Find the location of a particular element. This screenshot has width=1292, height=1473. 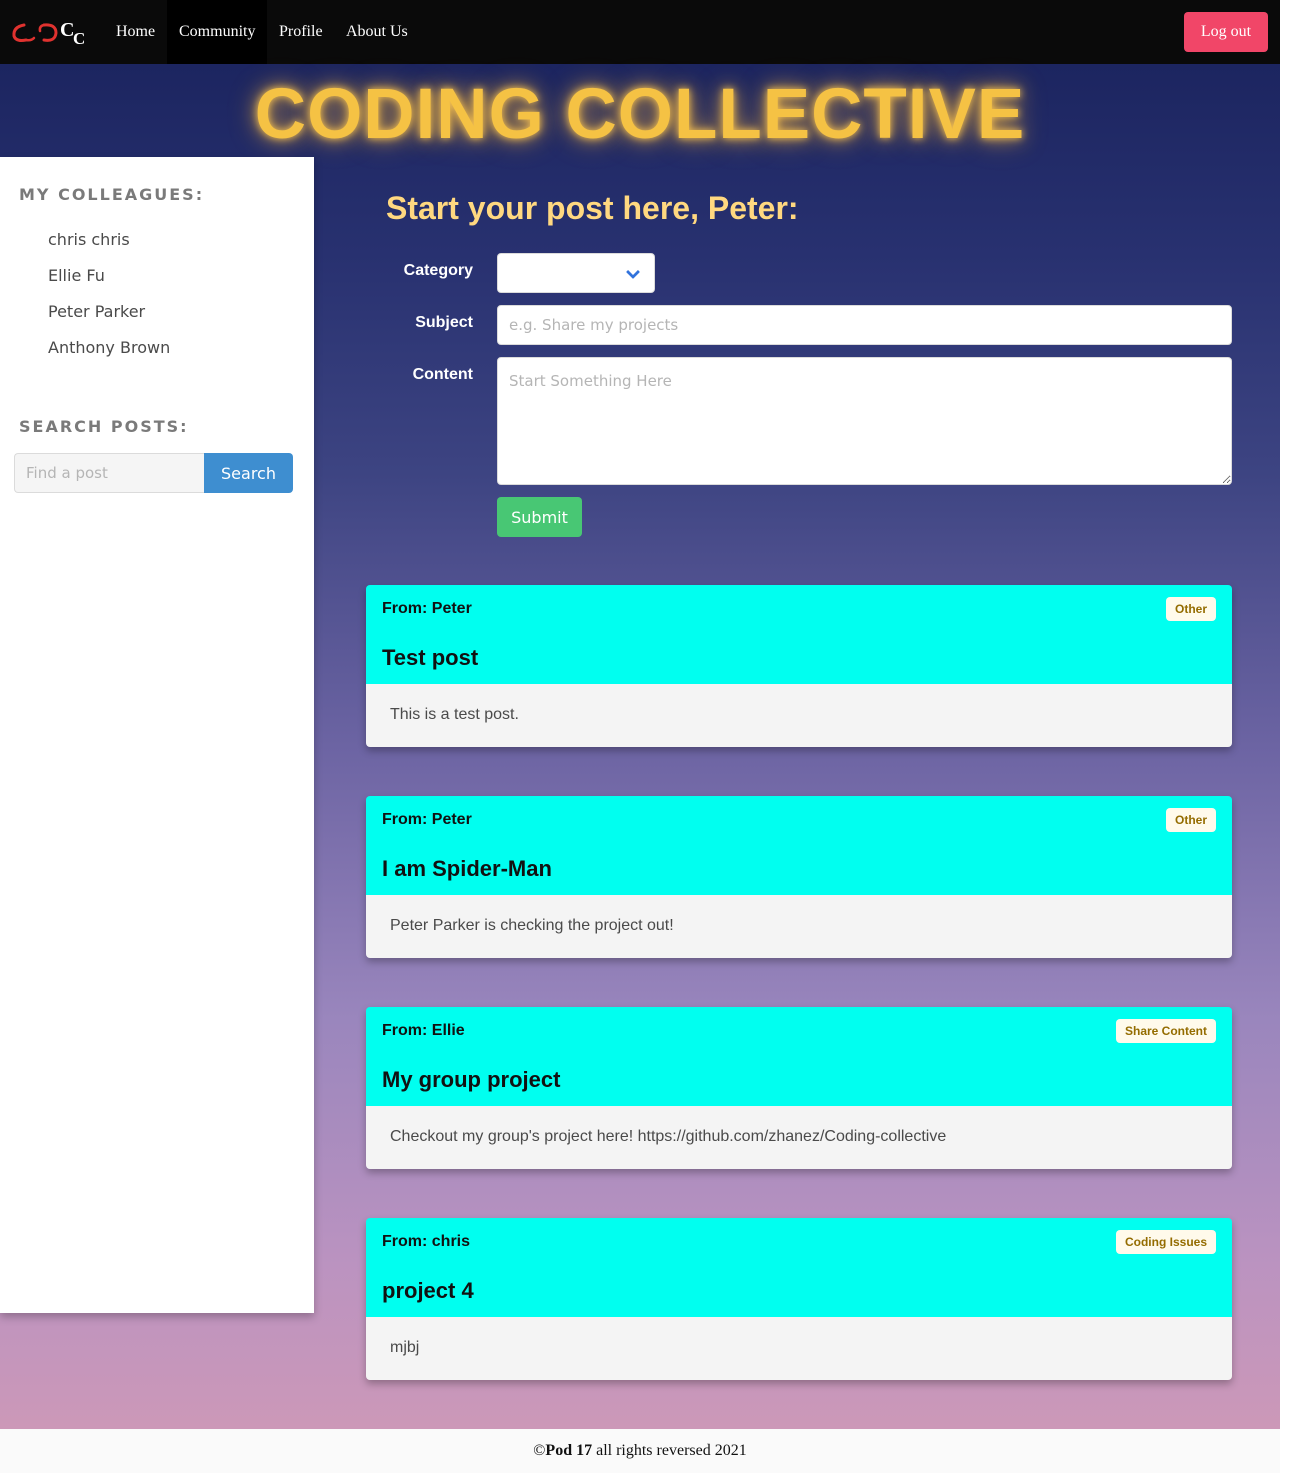

footer: ©Pod 17 all rights reversed 2021 is located at coordinates (640, 1451).